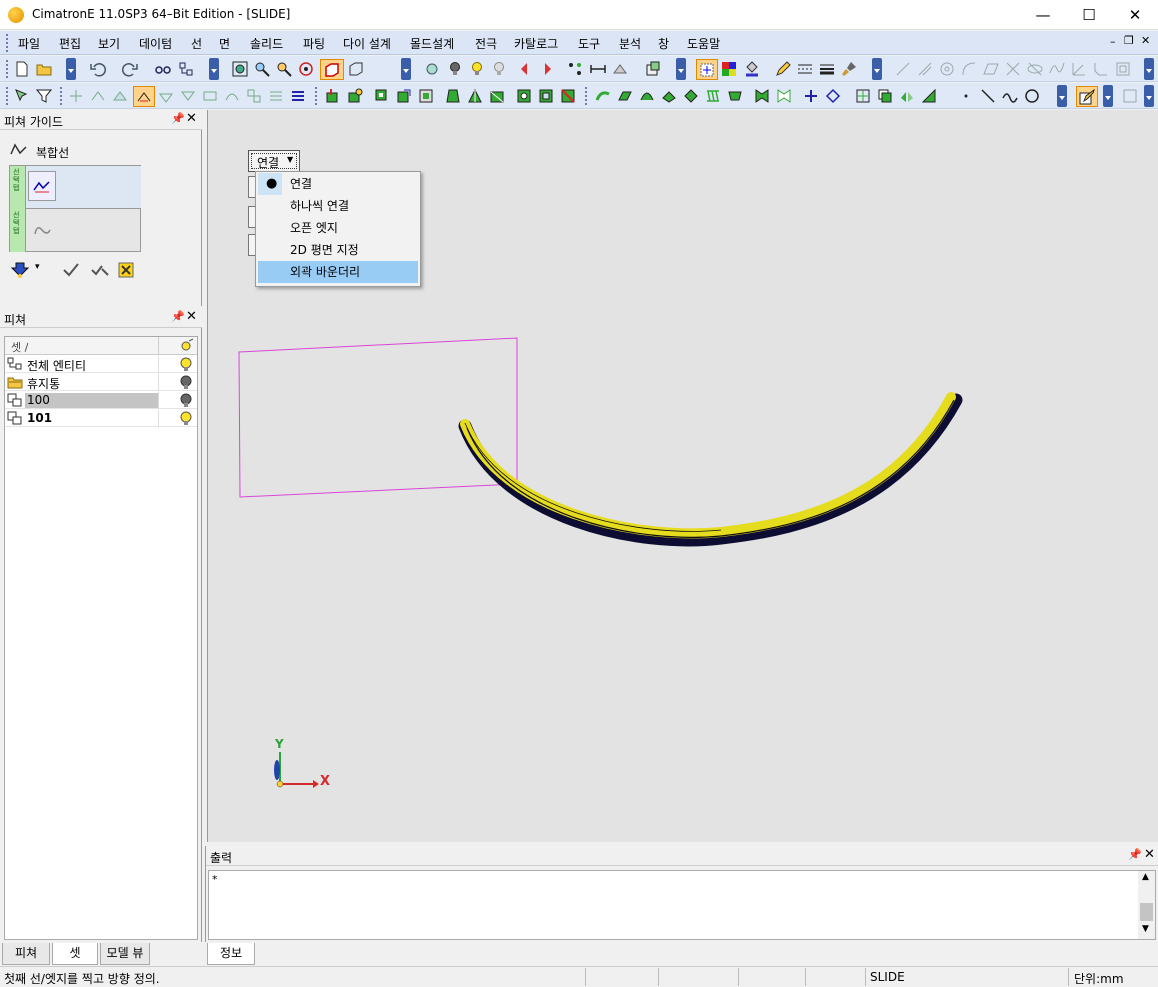  I want to click on arrow-right-icon, so click(547, 69).